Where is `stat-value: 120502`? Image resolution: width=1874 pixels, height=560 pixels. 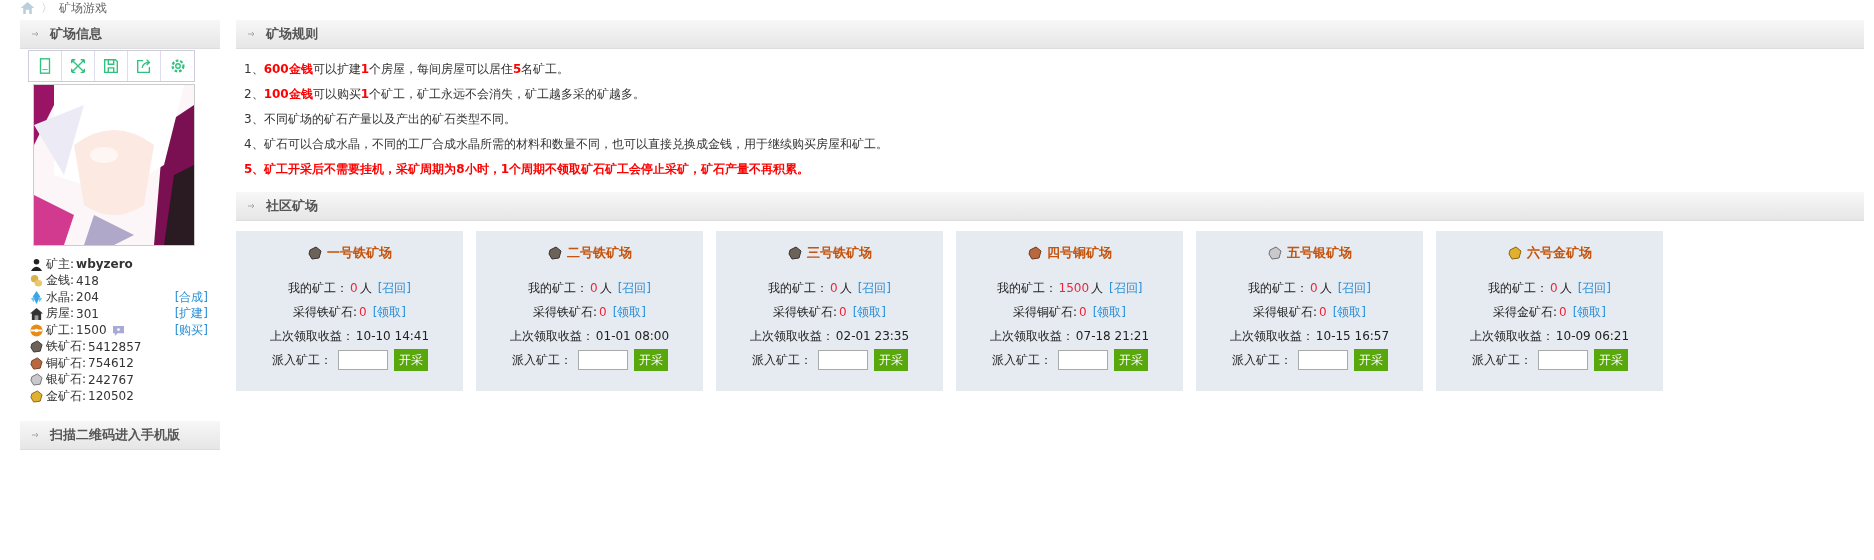
stat-value: 120502 is located at coordinates (111, 396).